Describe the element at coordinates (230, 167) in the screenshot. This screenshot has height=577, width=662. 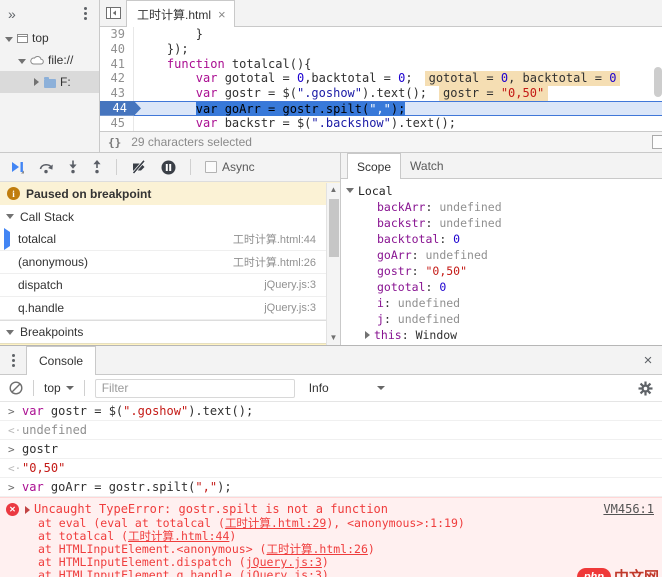
I see `async-toggle: Async` at that location.